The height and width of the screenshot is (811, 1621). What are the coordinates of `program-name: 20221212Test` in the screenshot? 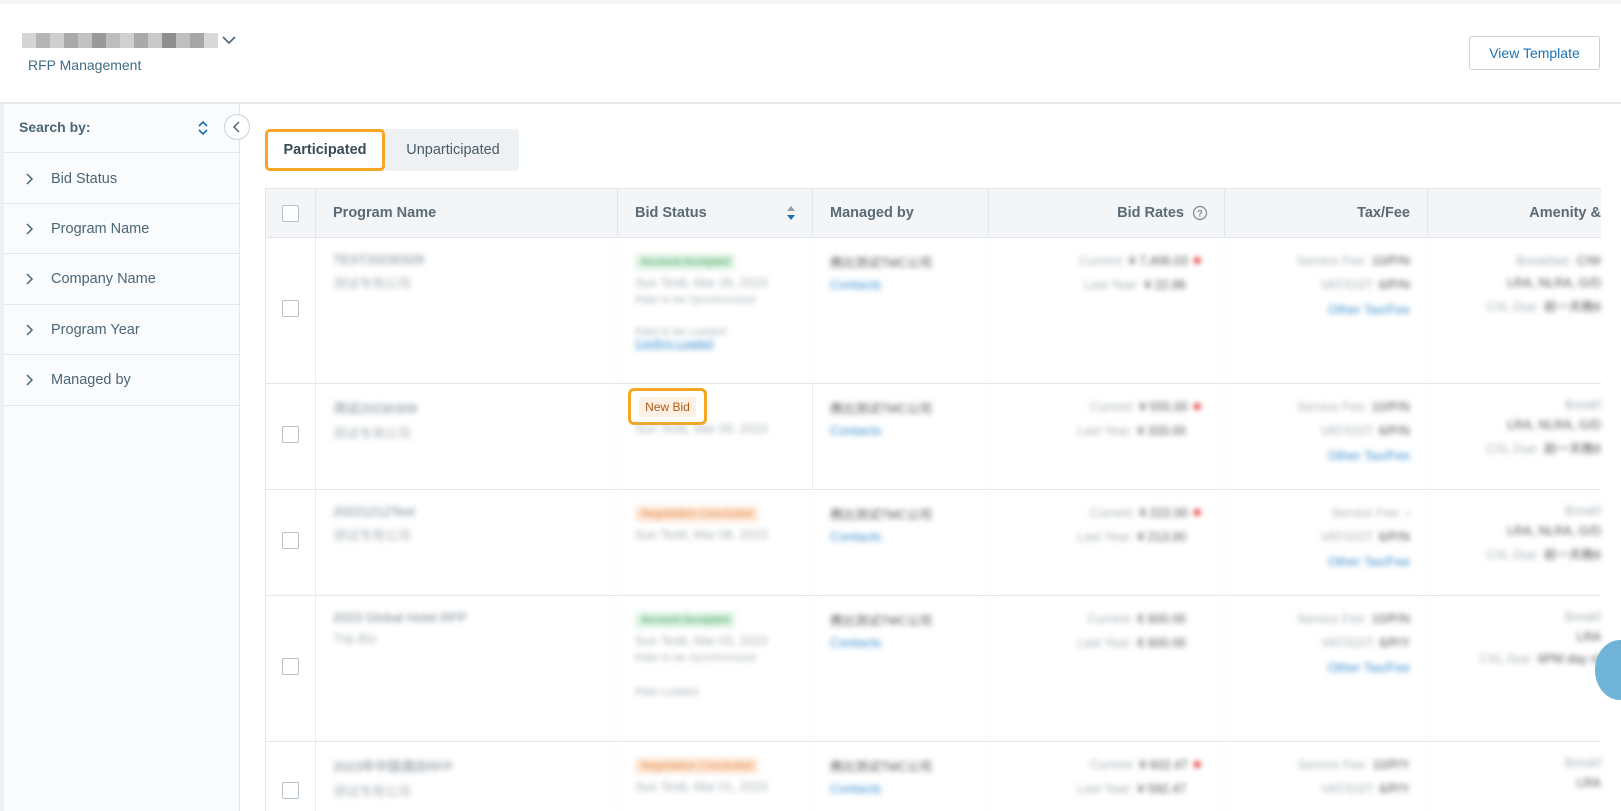 It's located at (466, 511).